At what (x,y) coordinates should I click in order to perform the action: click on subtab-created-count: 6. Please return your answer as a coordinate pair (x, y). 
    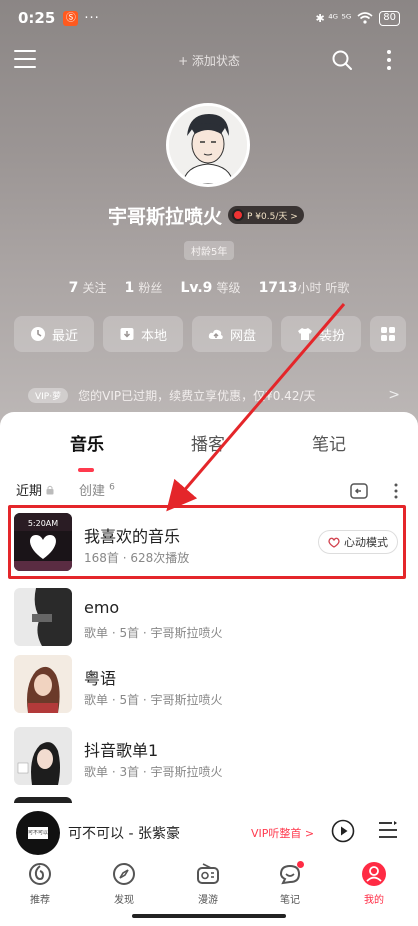
    Looking at the image, I should click on (112, 487).